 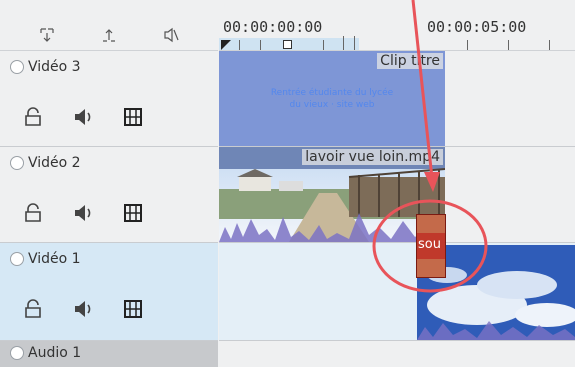 What do you see at coordinates (55, 353) in the screenshot?
I see `track-name: Audio 1` at bounding box center [55, 353].